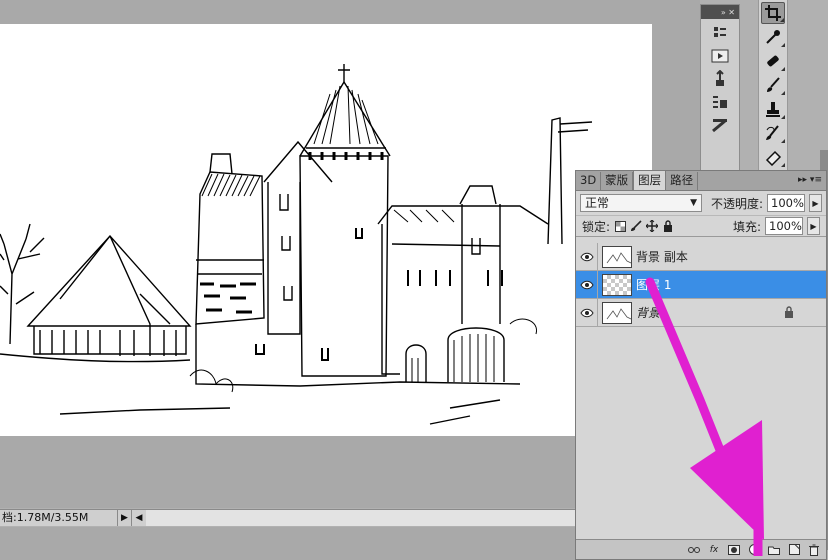 This screenshot has width=828, height=560. Describe the element at coordinates (59, 518) in the screenshot. I see `document-size-readout: 档:1.78M/3.55M` at that location.